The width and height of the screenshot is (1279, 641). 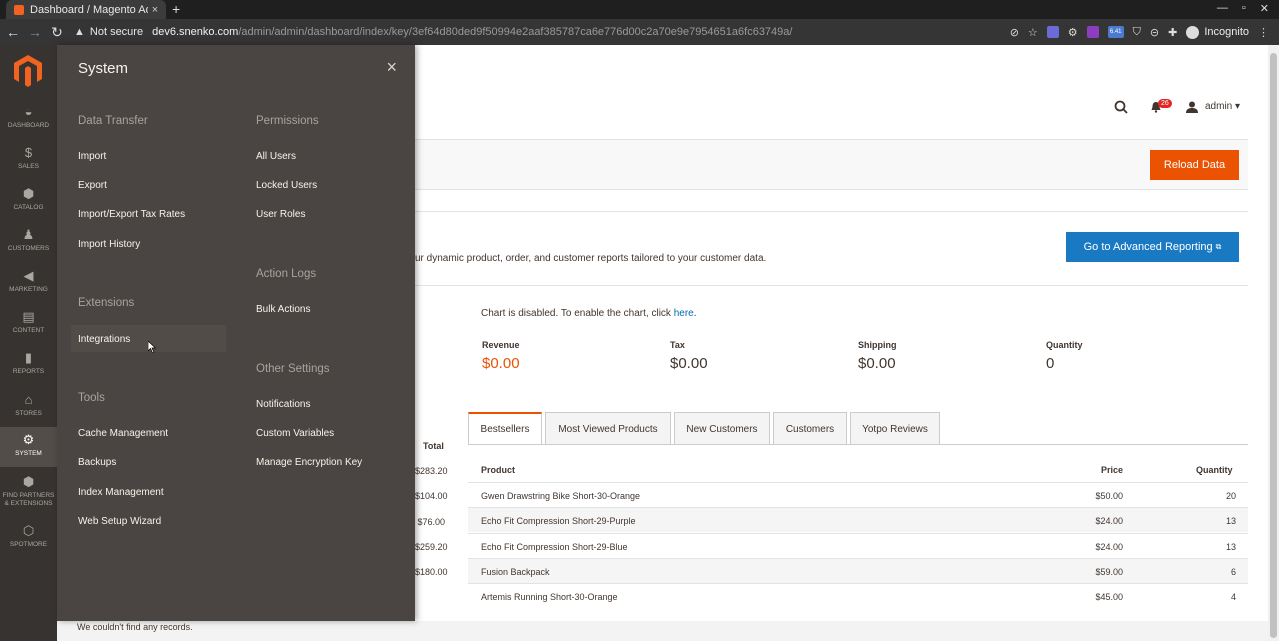 What do you see at coordinates (810, 428) in the screenshot?
I see `tab-customers: Customers` at bounding box center [810, 428].